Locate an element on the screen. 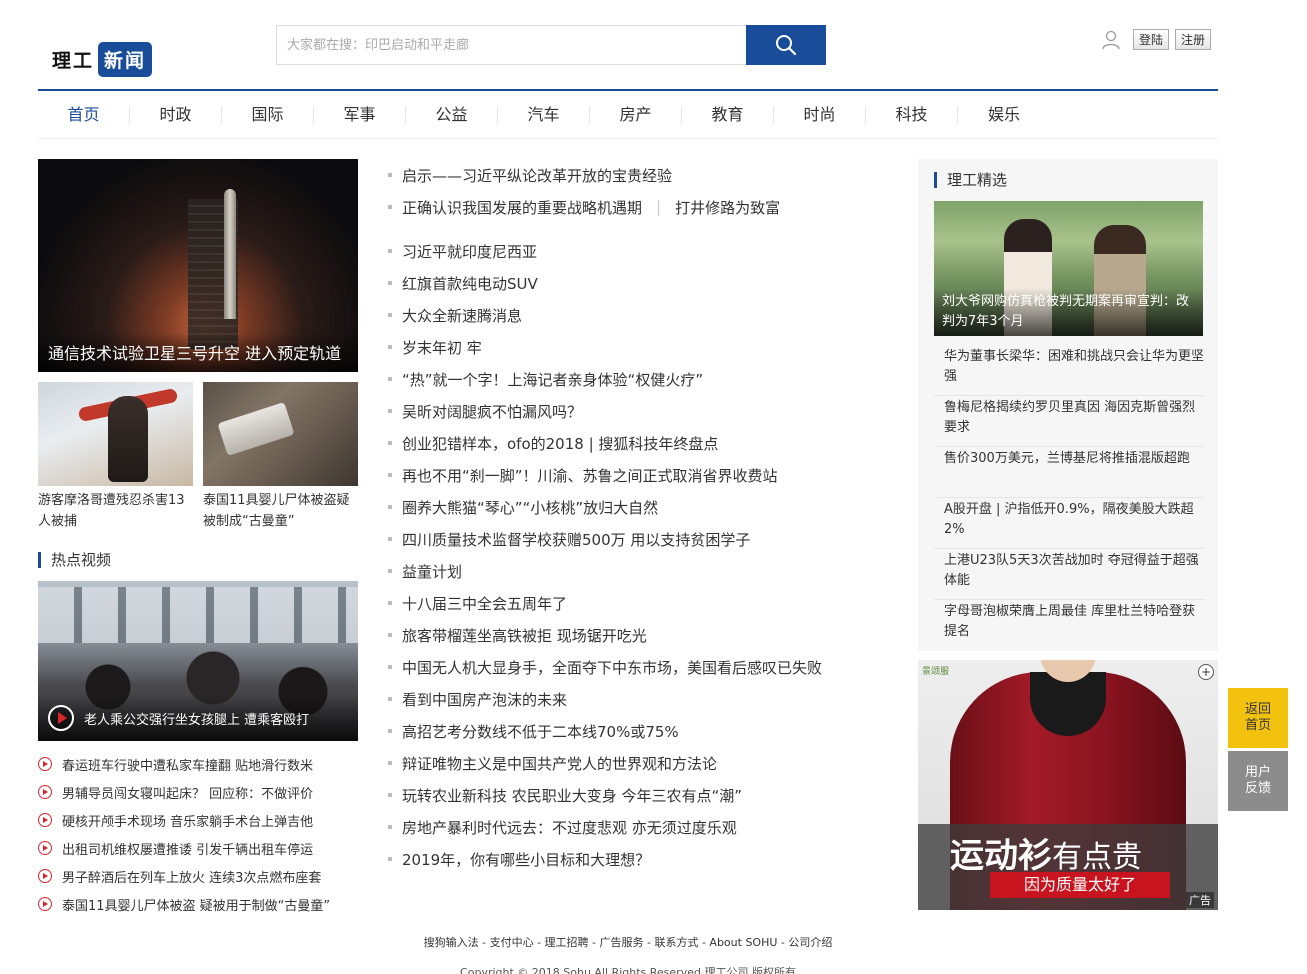 The height and width of the screenshot is (974, 1307). news-text: 岁末年初 牢 is located at coordinates (442, 347).